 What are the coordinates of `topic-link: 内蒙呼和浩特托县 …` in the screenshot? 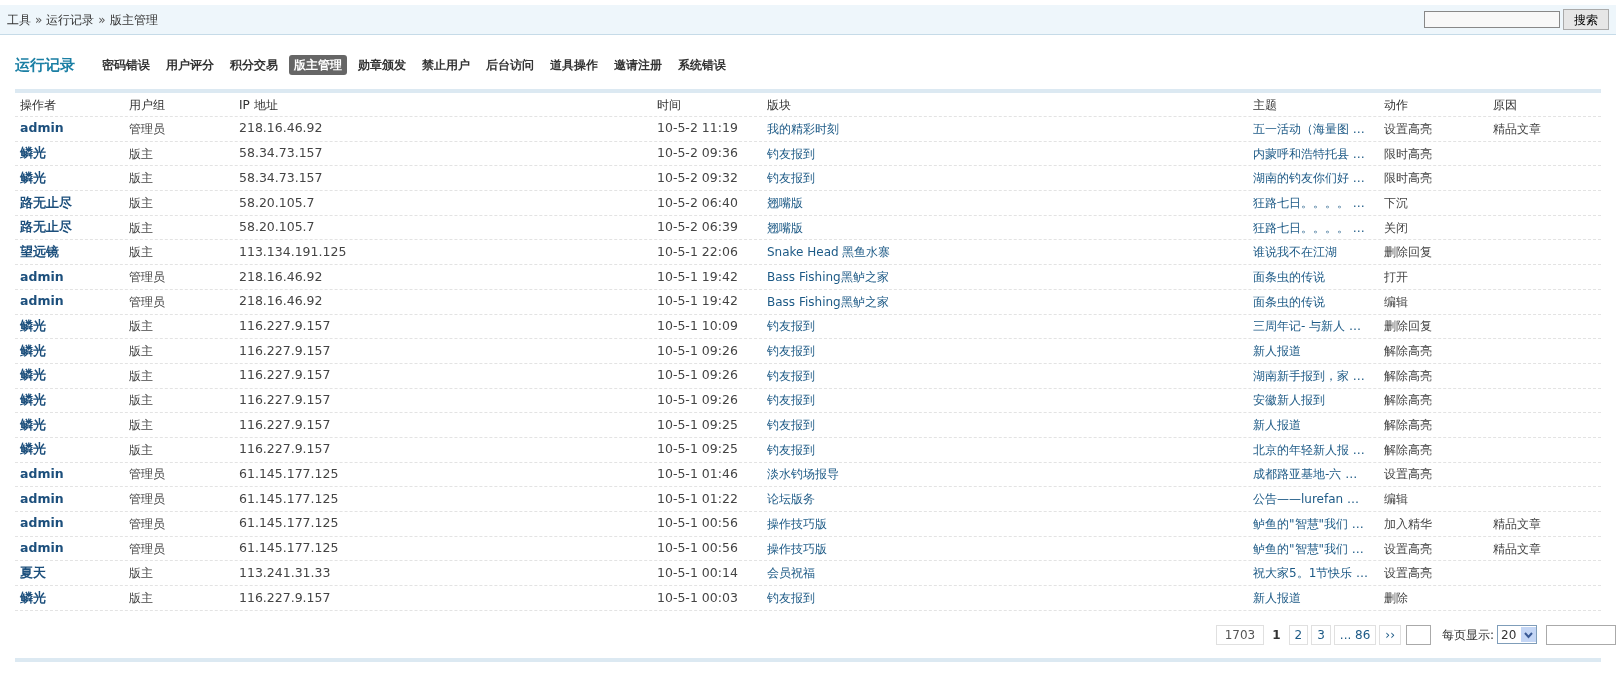 It's located at (1318, 153).